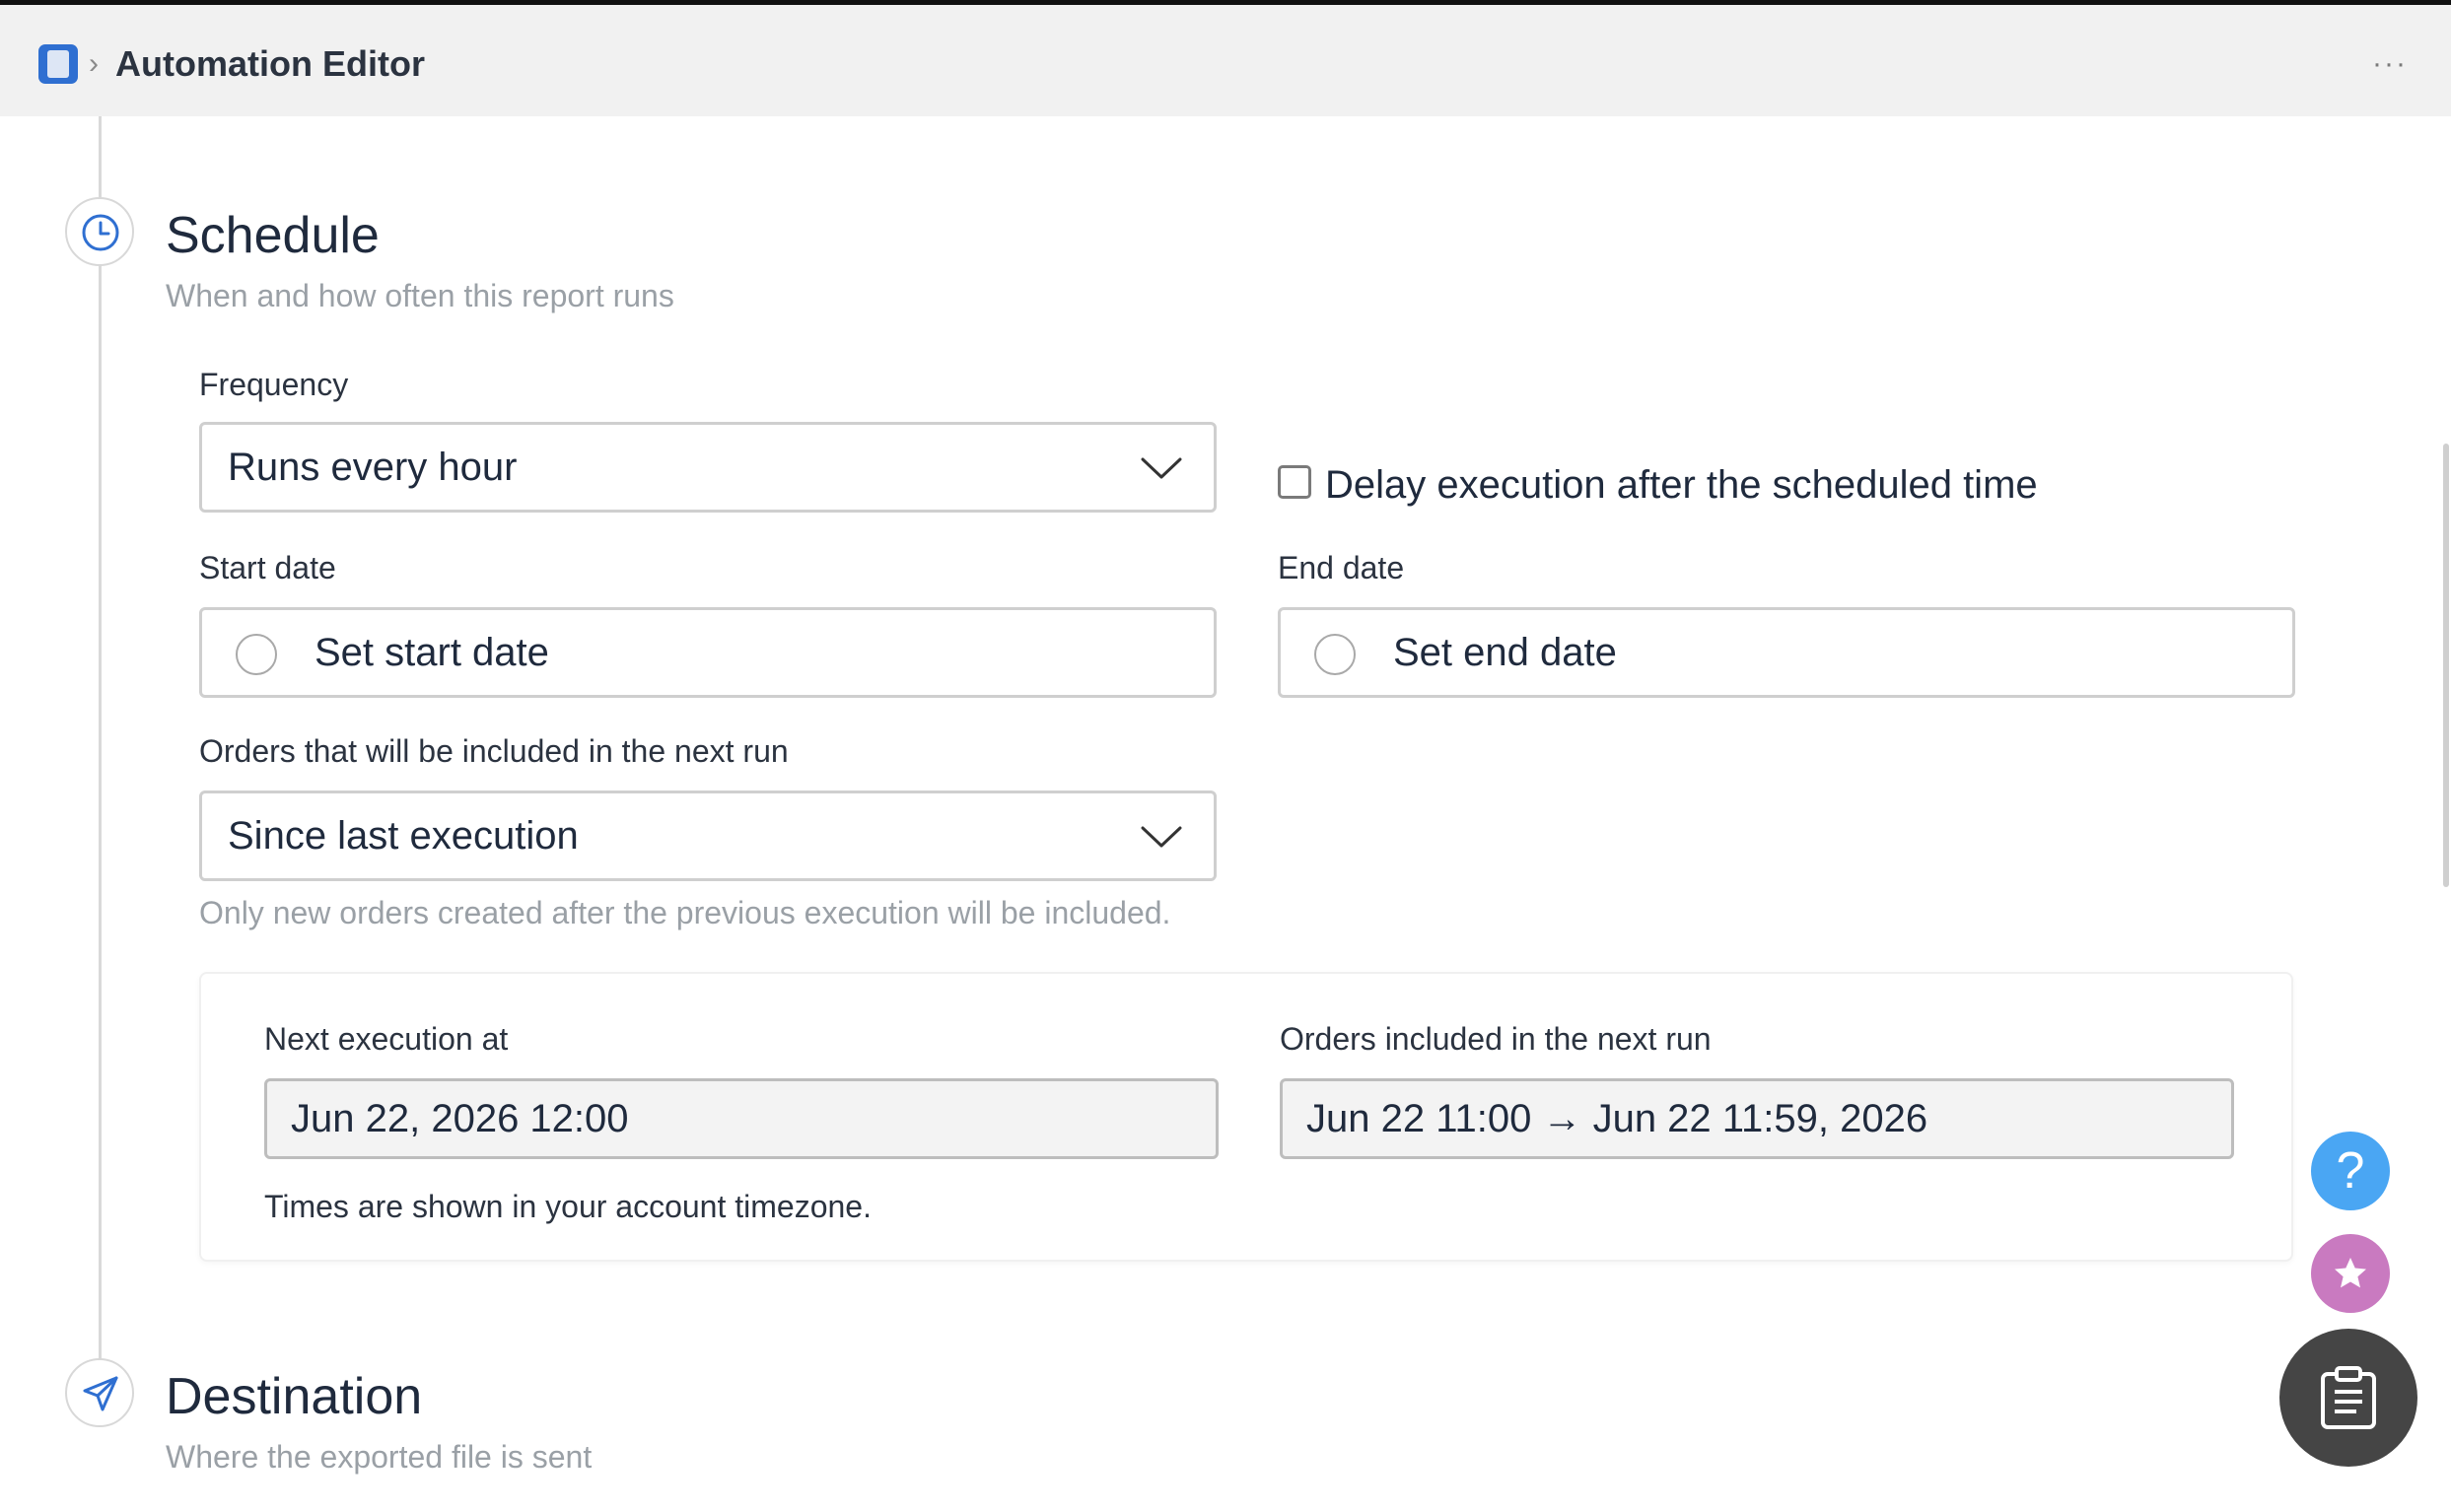  Describe the element at coordinates (274, 385) in the screenshot. I see `frequency-label: Frequency` at that location.